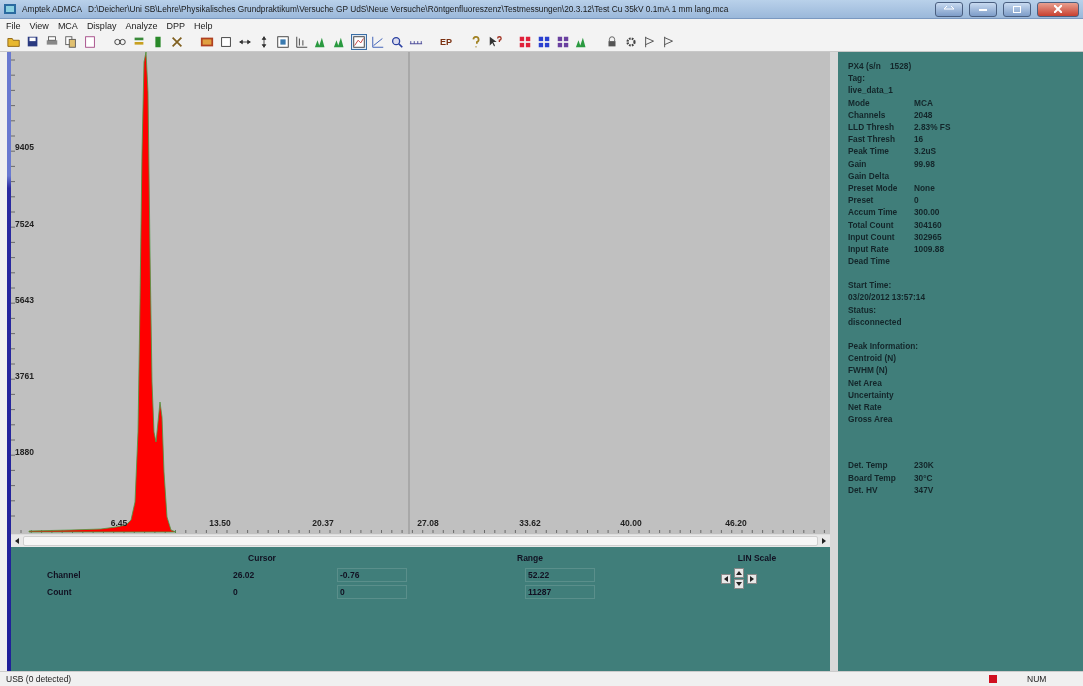 The height and width of the screenshot is (686, 1083). I want to click on info-value: 300.00, so click(927, 212).